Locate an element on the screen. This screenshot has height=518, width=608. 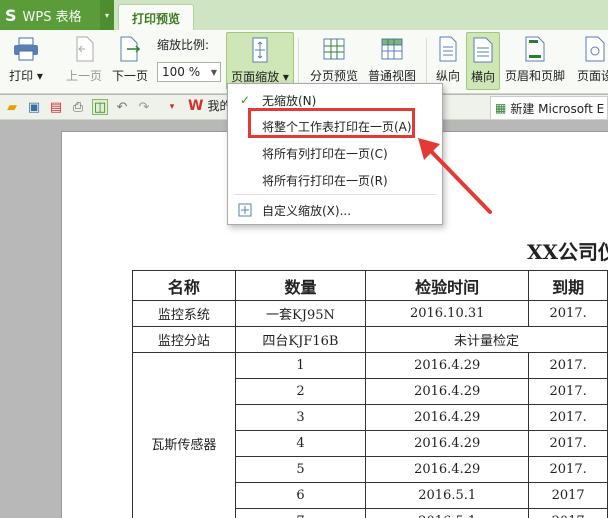
format-painter-icon: ▾ is located at coordinates (172, 107).